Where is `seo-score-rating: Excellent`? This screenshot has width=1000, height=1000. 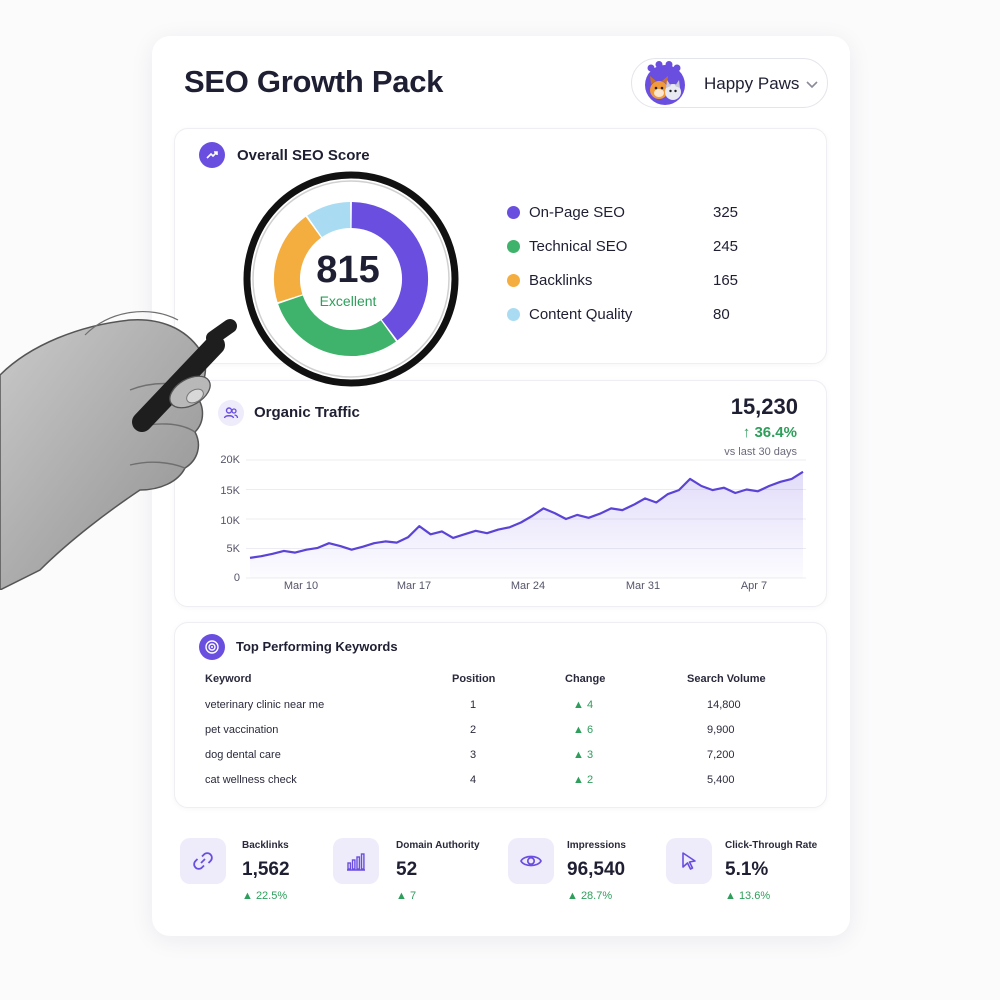
seo-score-rating: Excellent is located at coordinates (348, 301).